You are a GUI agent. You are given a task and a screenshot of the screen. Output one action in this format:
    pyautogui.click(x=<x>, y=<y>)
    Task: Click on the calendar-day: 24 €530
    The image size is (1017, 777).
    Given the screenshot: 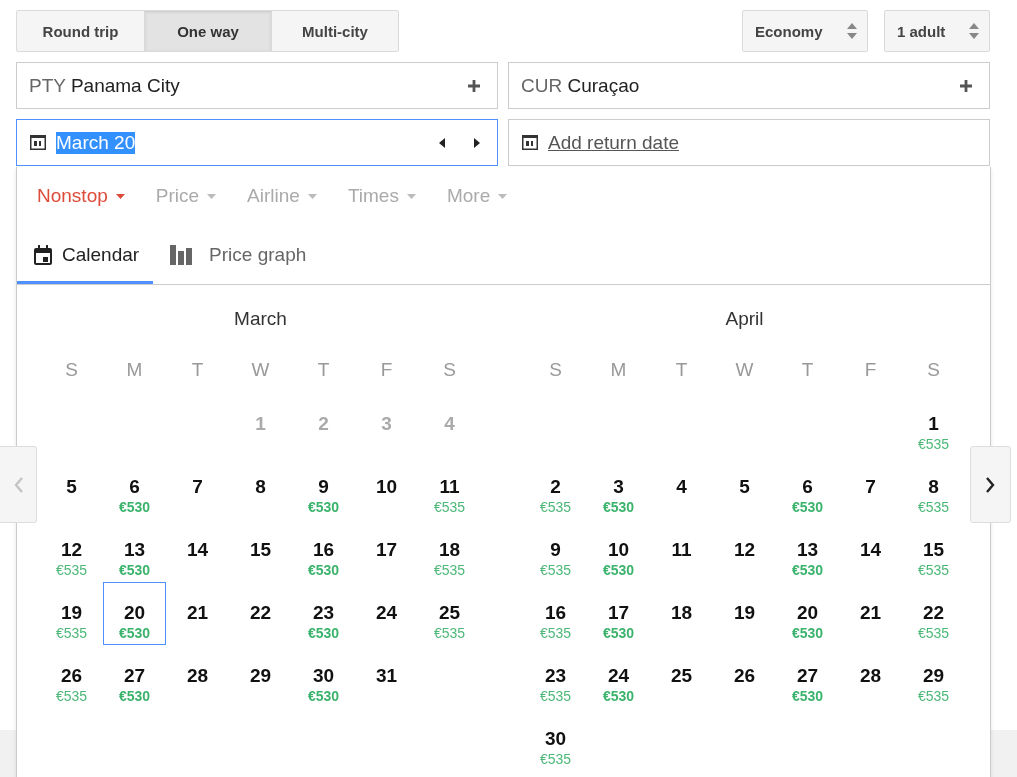 What is the action you would take?
    pyautogui.click(x=618, y=676)
    